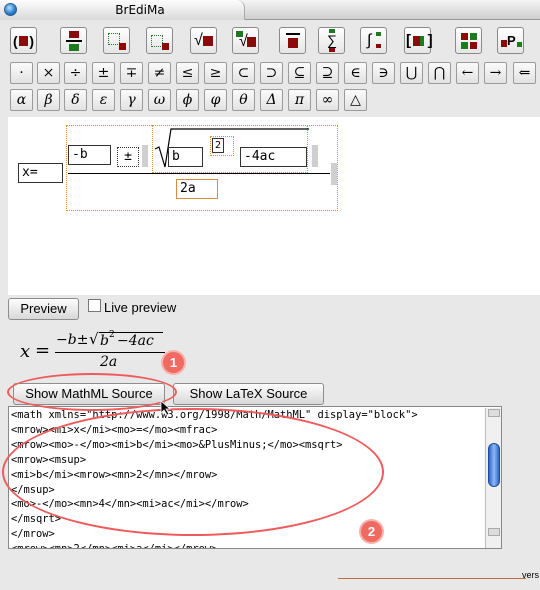 The height and width of the screenshot is (590, 540). I want to click on greek-symbol-button: π, so click(299, 100).